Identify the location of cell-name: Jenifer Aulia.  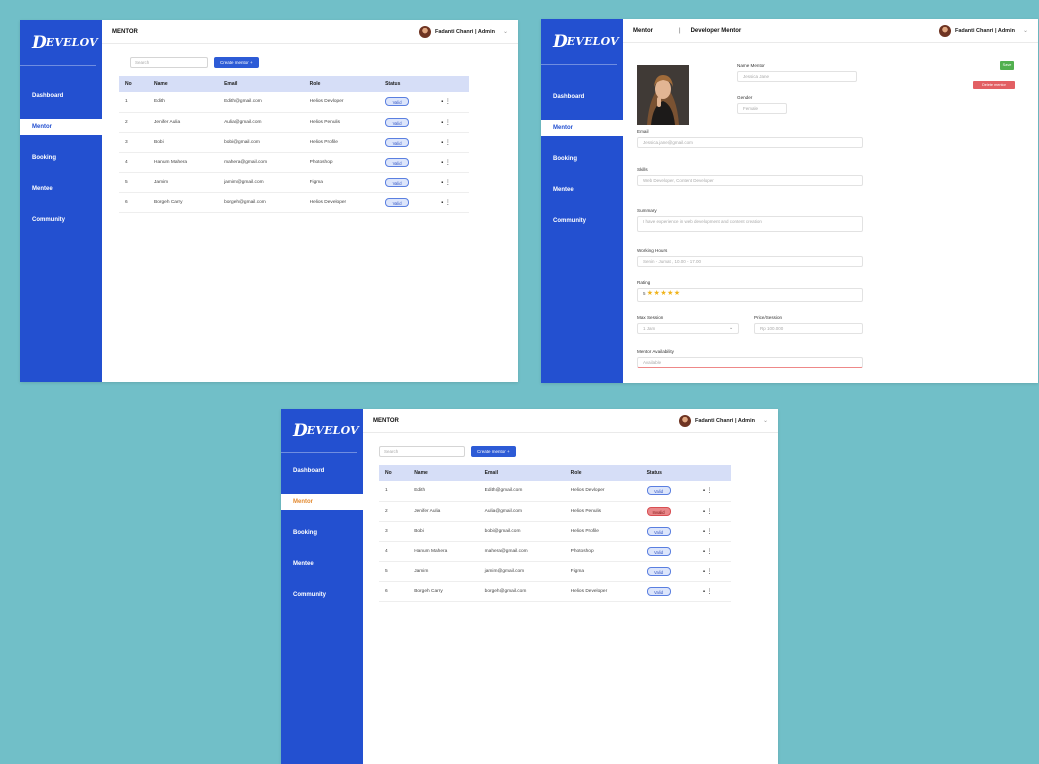
(443, 511).